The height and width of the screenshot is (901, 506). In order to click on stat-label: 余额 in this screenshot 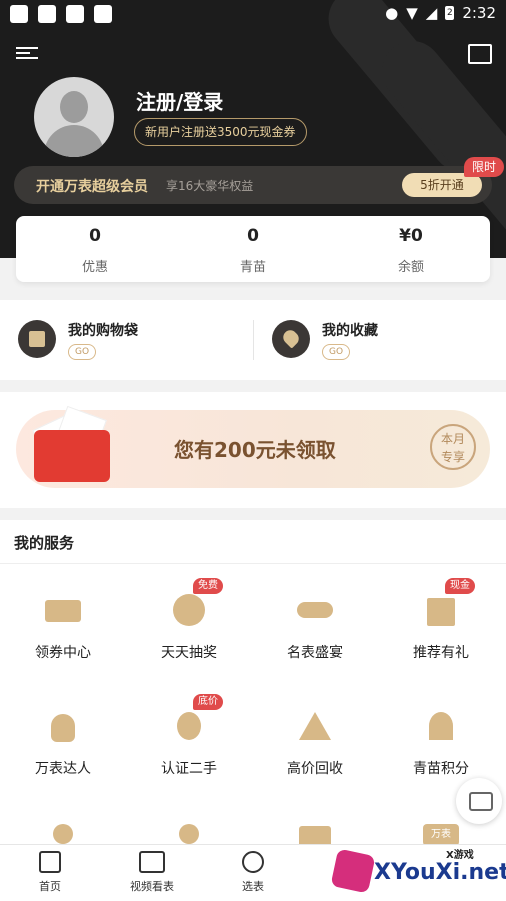, I will do `click(410, 267)`.